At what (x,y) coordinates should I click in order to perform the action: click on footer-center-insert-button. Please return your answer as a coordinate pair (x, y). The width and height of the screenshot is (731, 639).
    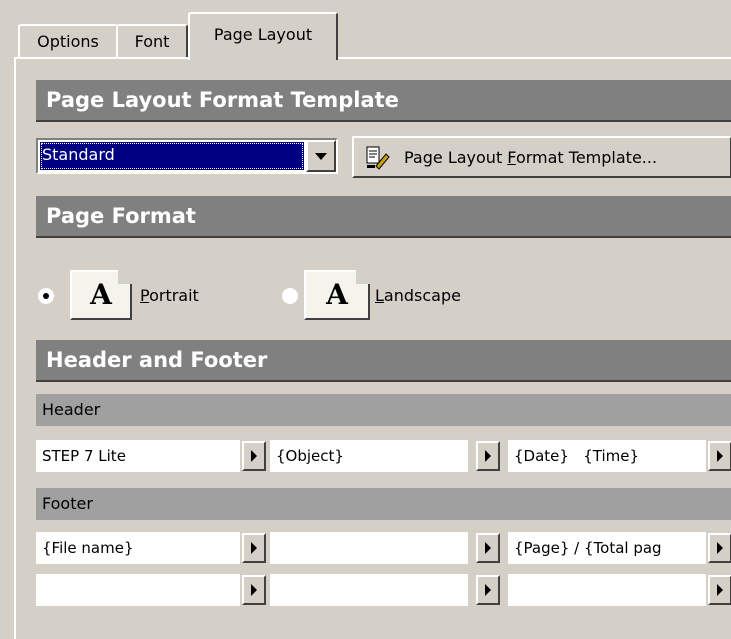
    Looking at the image, I should click on (488, 548).